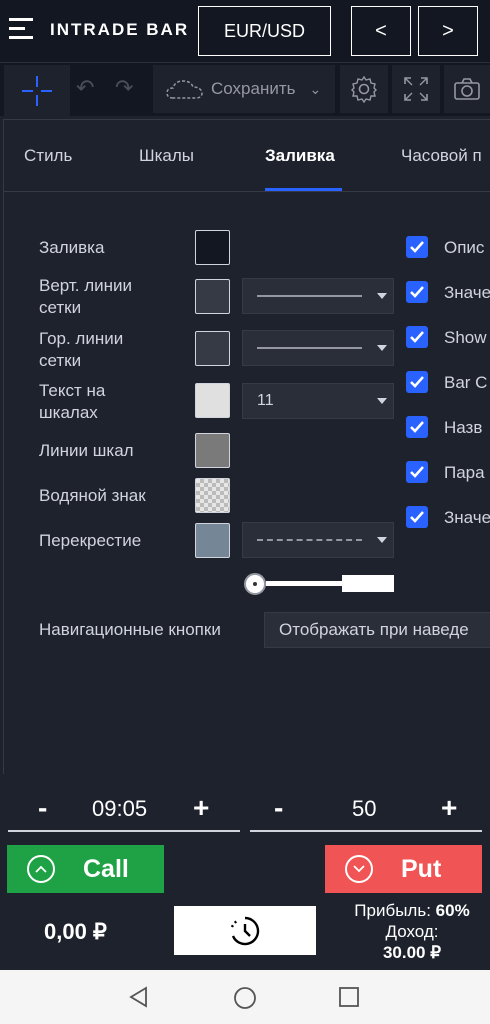 The width and height of the screenshot is (490, 1024). What do you see at coordinates (359, 869) in the screenshot?
I see `chevron-down-icon` at bounding box center [359, 869].